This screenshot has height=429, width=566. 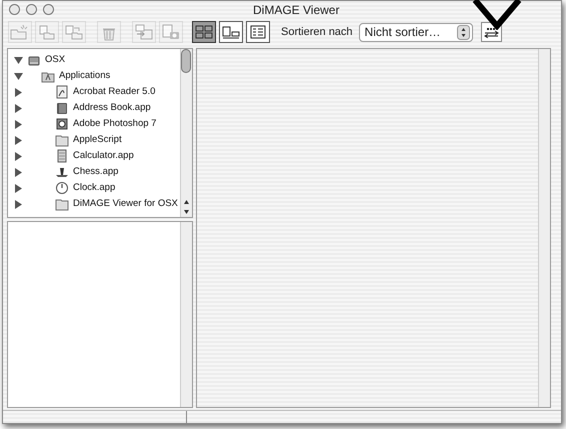 What do you see at coordinates (144, 32) in the screenshot?
I see `import-icon` at bounding box center [144, 32].